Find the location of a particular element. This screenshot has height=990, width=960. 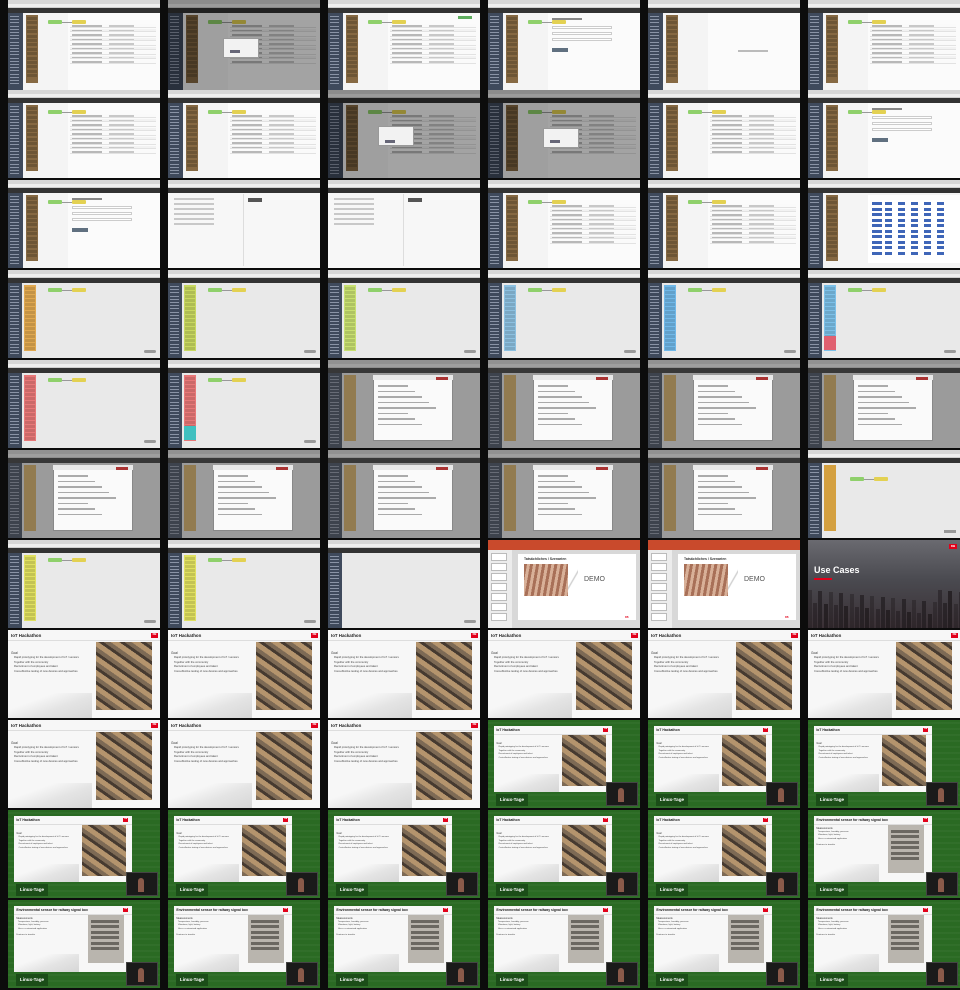

slide-subhead: Measurements is located at coordinates (504, 918).